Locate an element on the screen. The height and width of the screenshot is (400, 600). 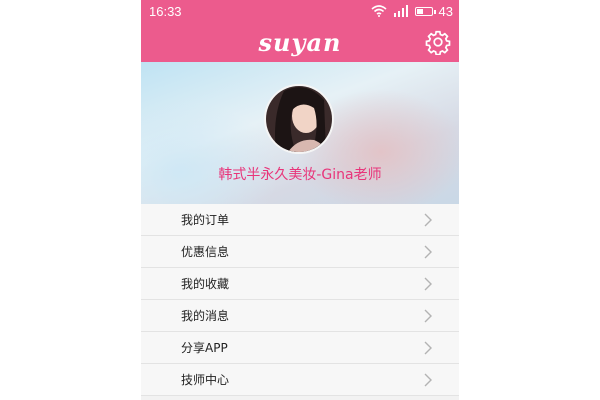
status-bar: 16:33 43 is located at coordinates (300, 11).